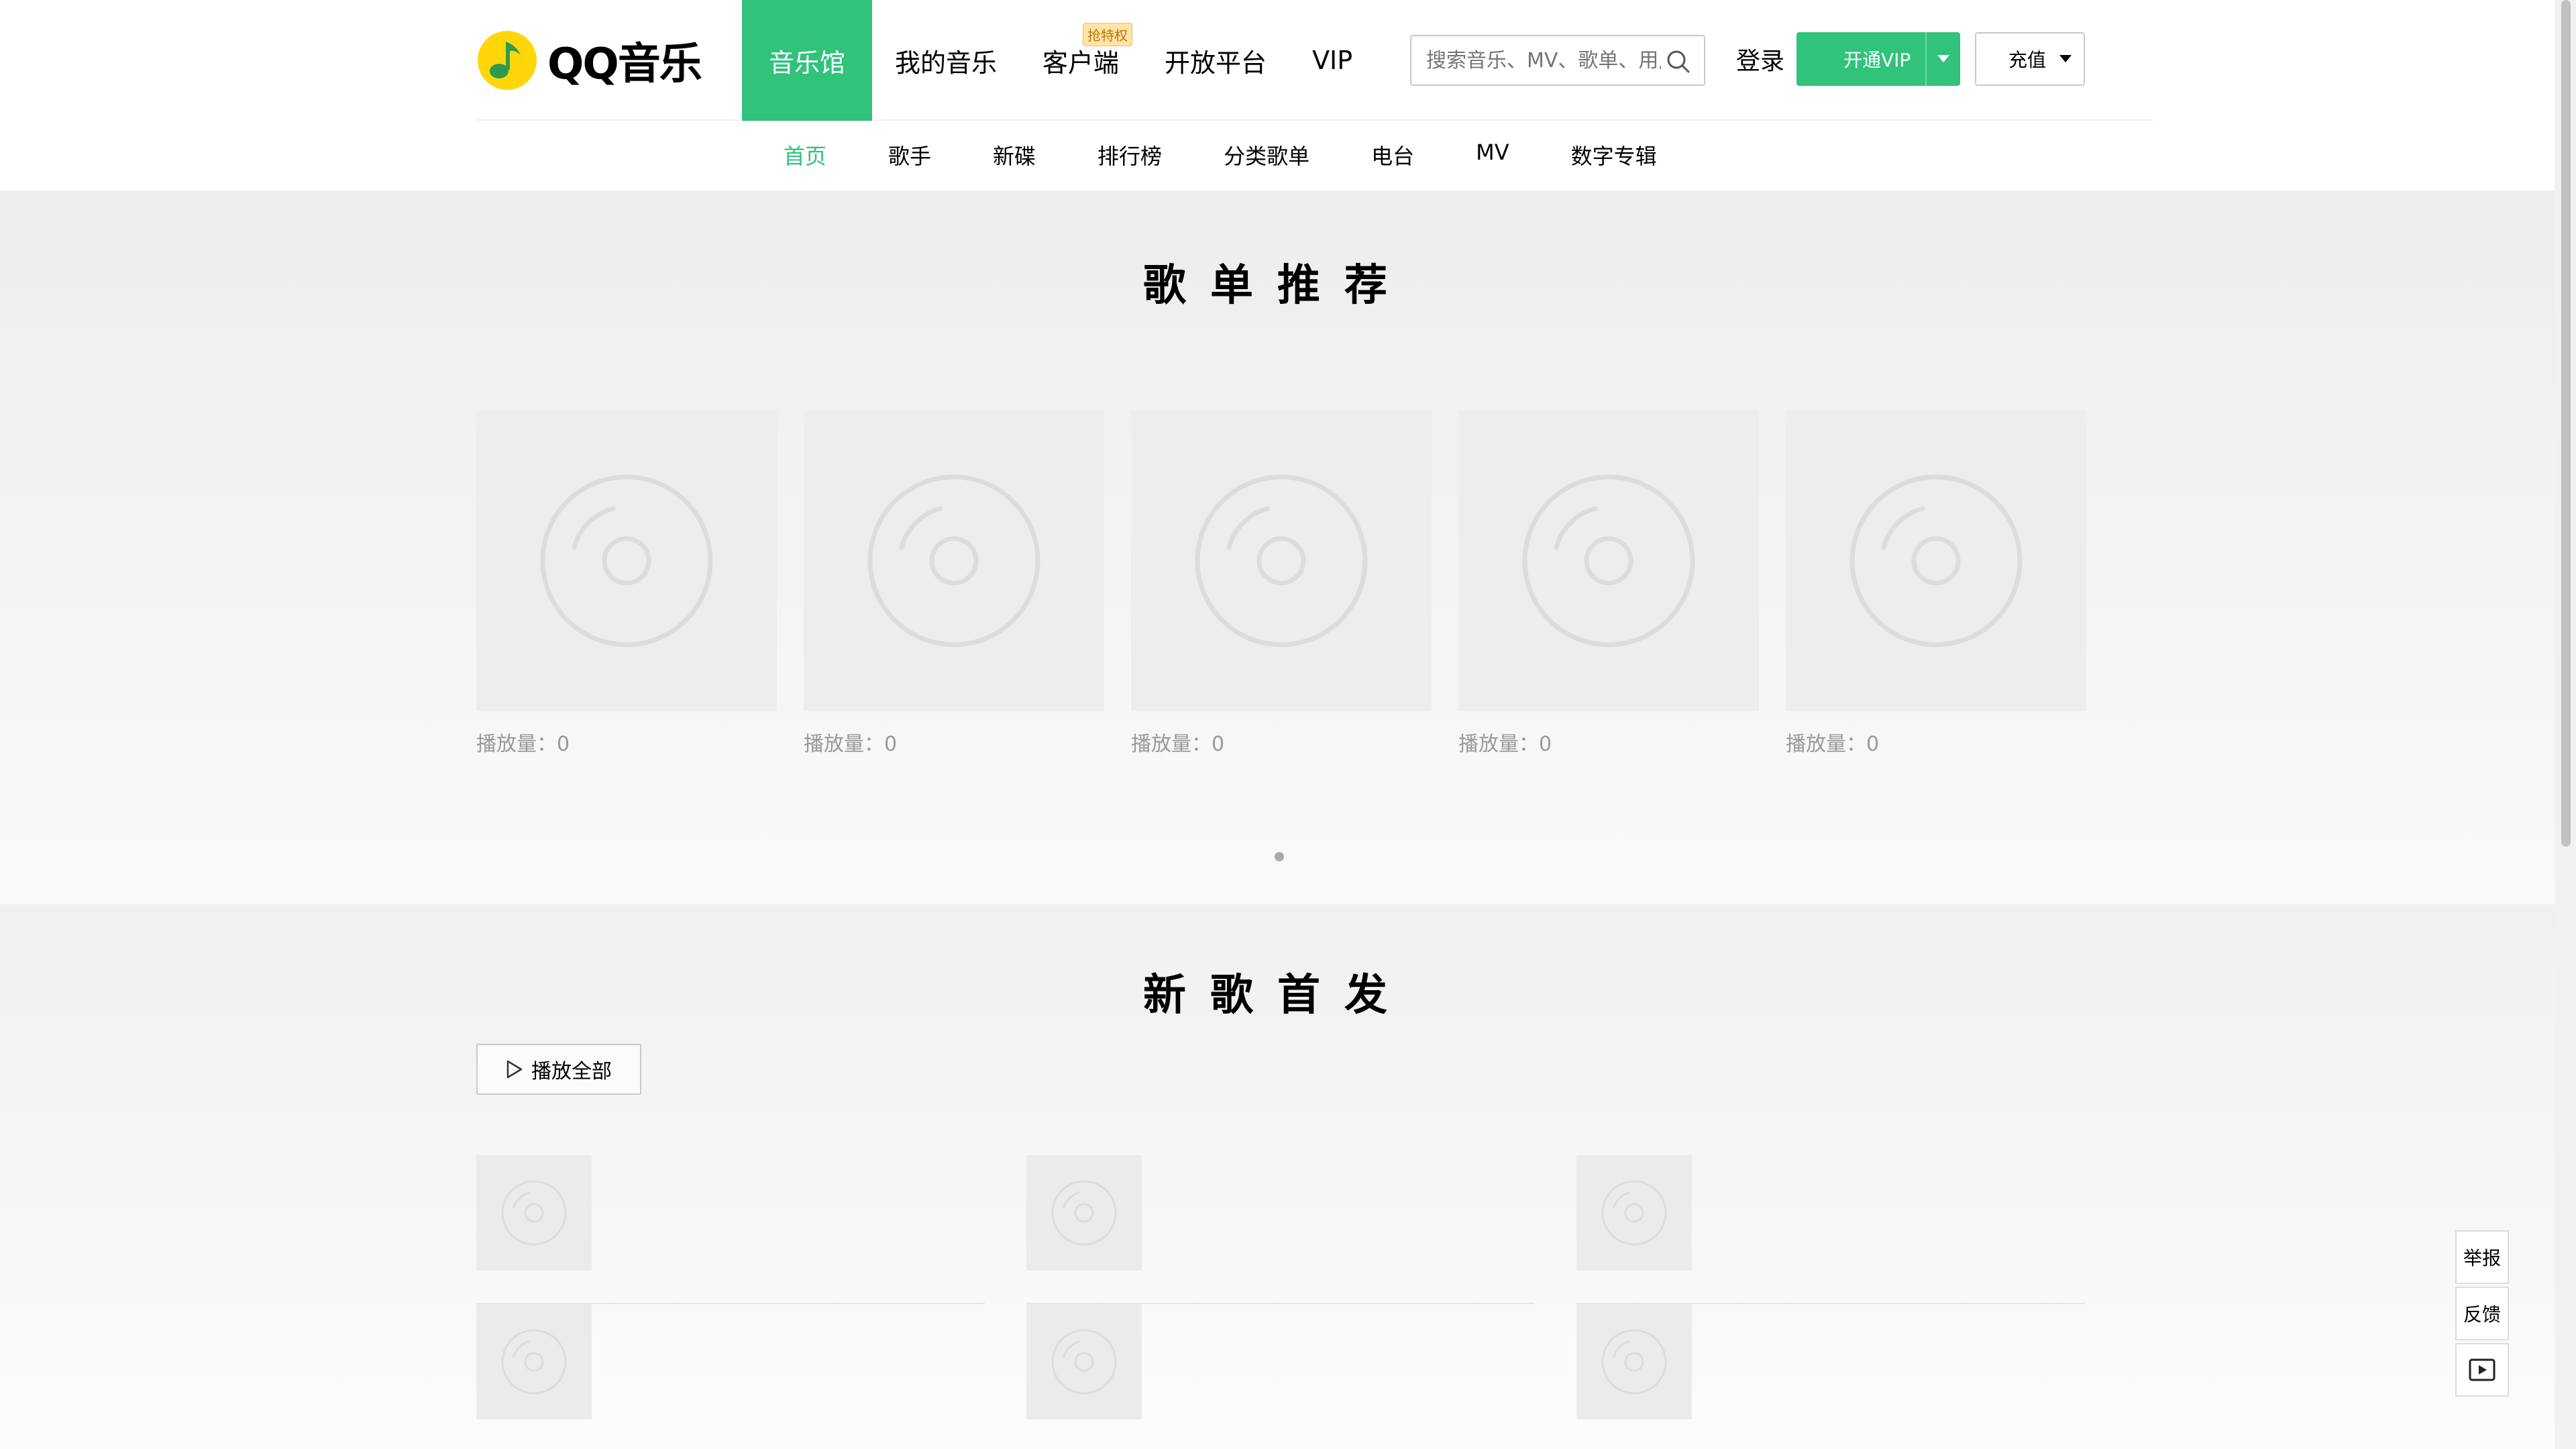  I want to click on top-nav-my-music: 我的音乐, so click(946, 60).